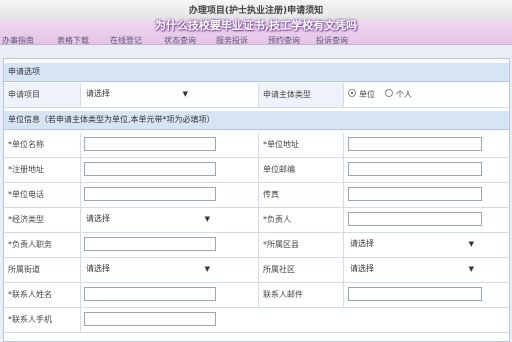 Image resolution: width=512 pixels, height=342 pixels. Describe the element at coordinates (332, 40) in the screenshot. I see `tab-complaint-query: 投诉查询` at that location.